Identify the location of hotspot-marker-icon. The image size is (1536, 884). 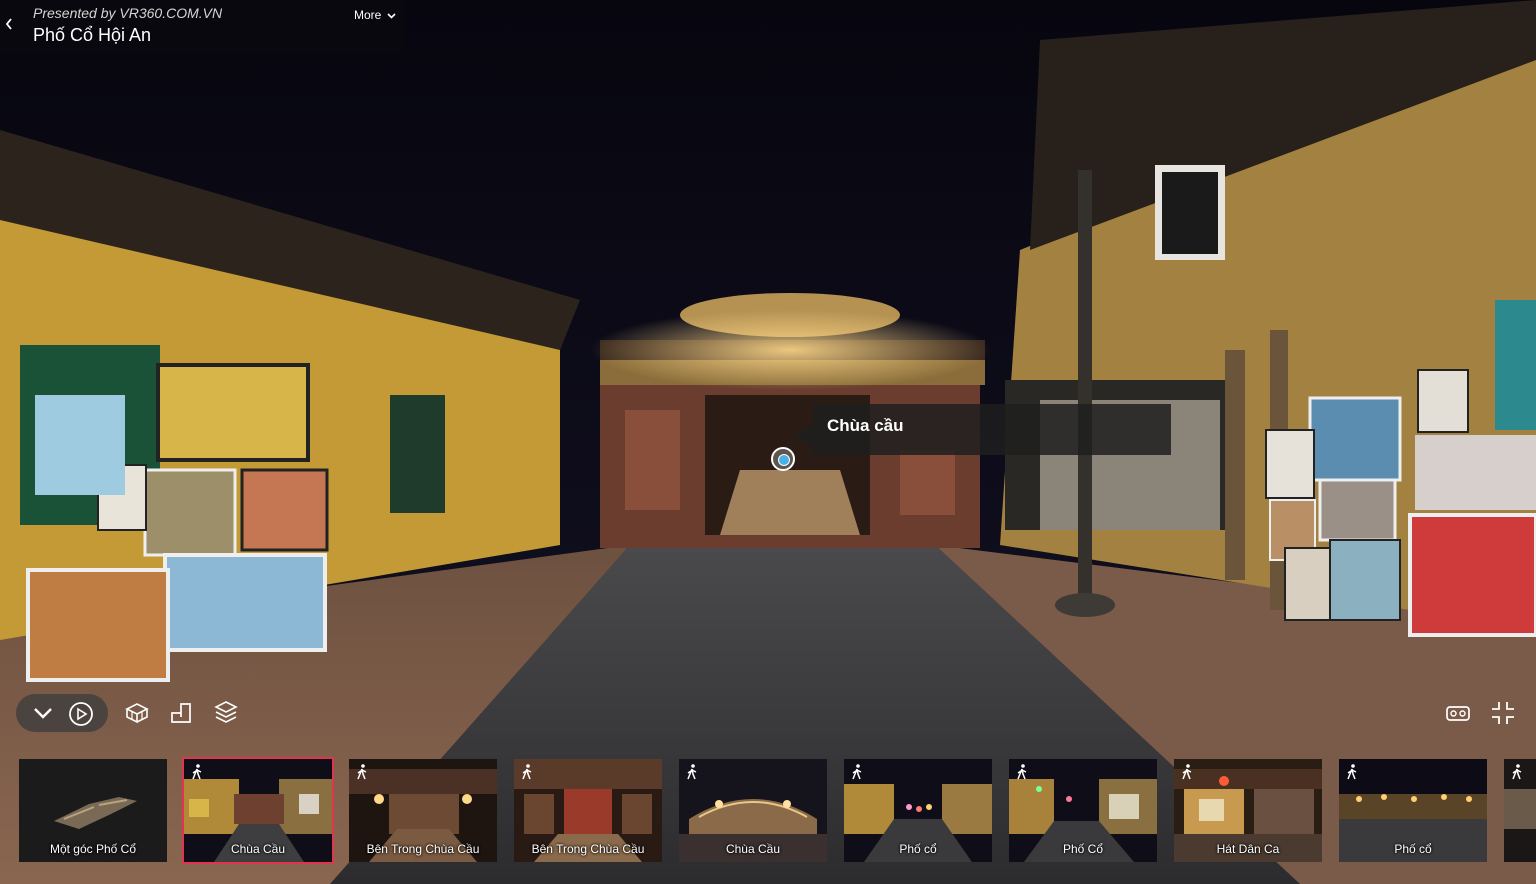
(783, 459).